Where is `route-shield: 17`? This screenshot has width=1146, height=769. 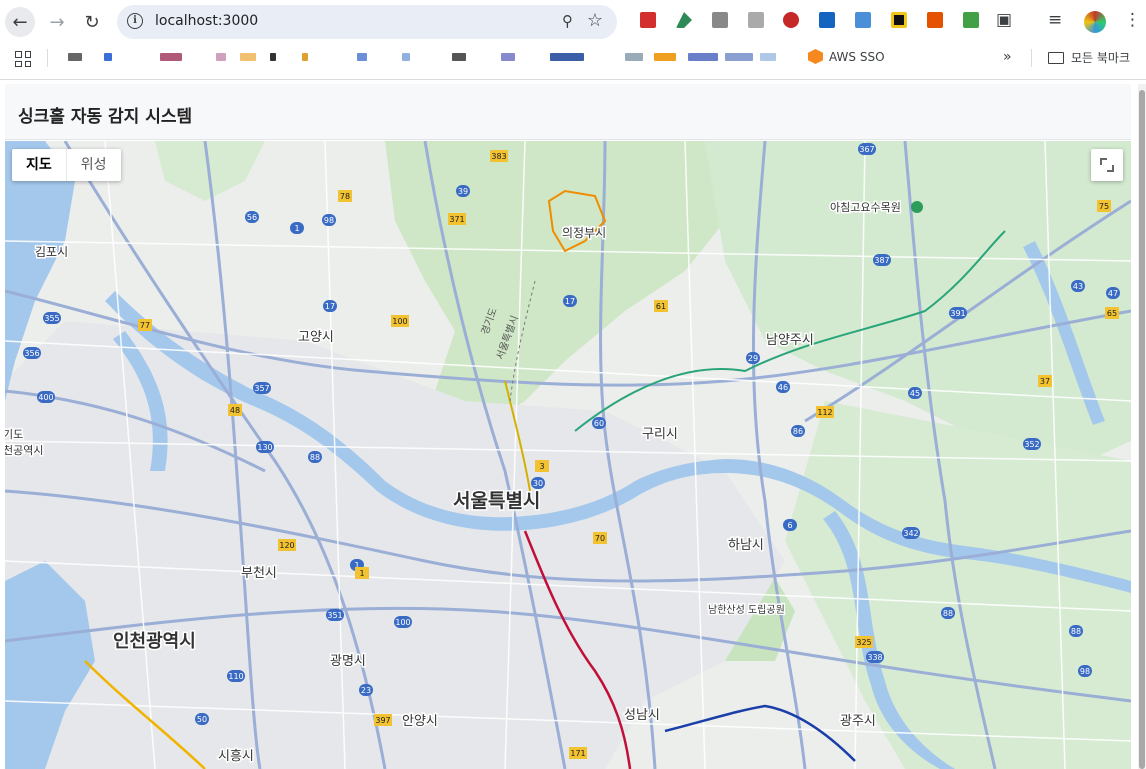
route-shield: 17 is located at coordinates (330, 306).